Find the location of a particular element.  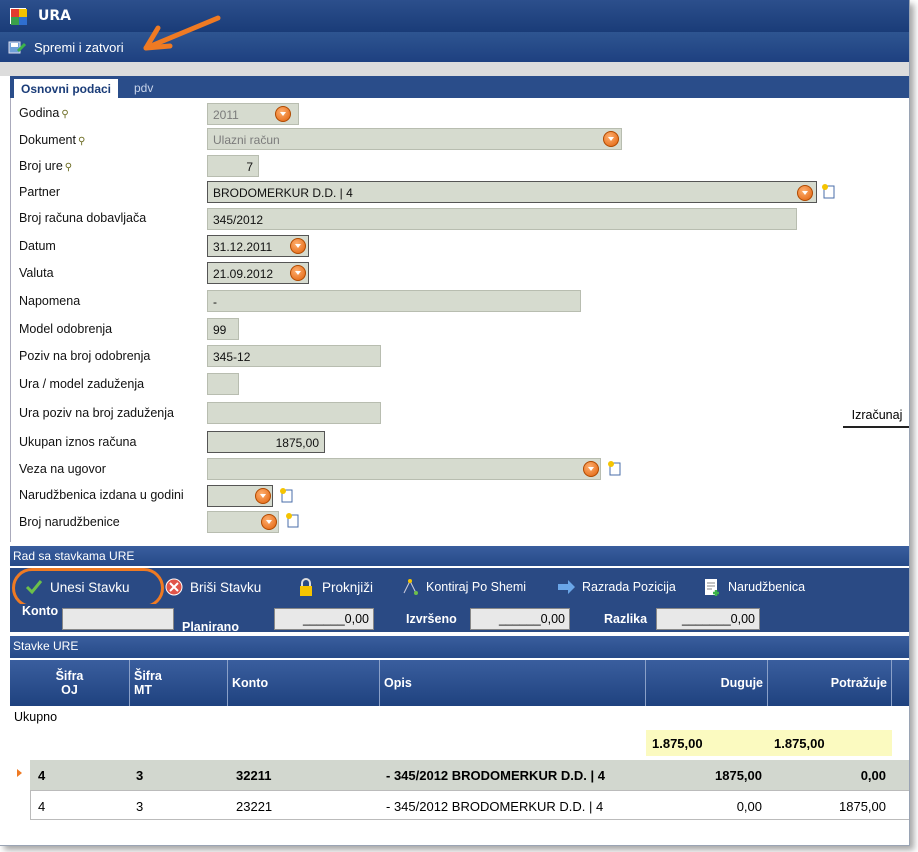

tab-pdv: pdv is located at coordinates (143, 88).